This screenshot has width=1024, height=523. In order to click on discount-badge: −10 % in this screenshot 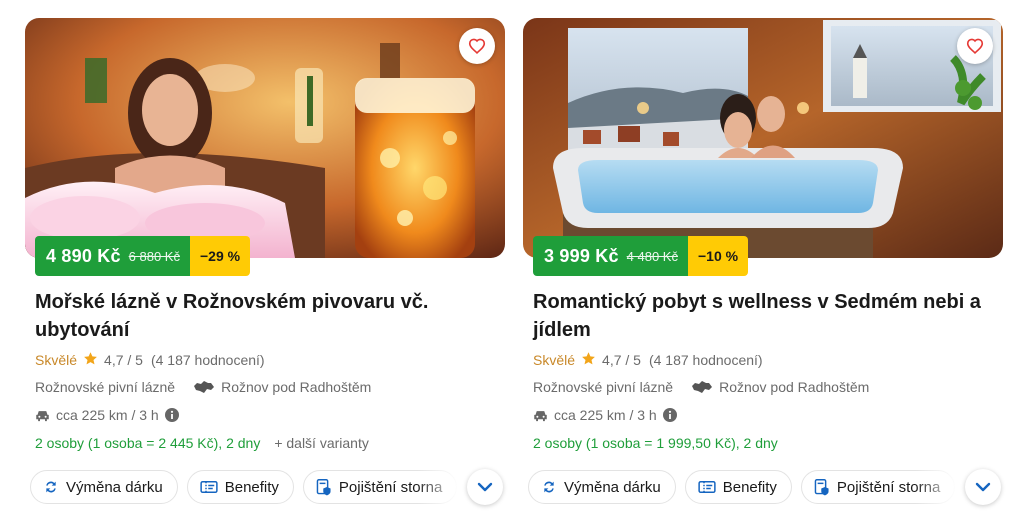, I will do `click(718, 256)`.